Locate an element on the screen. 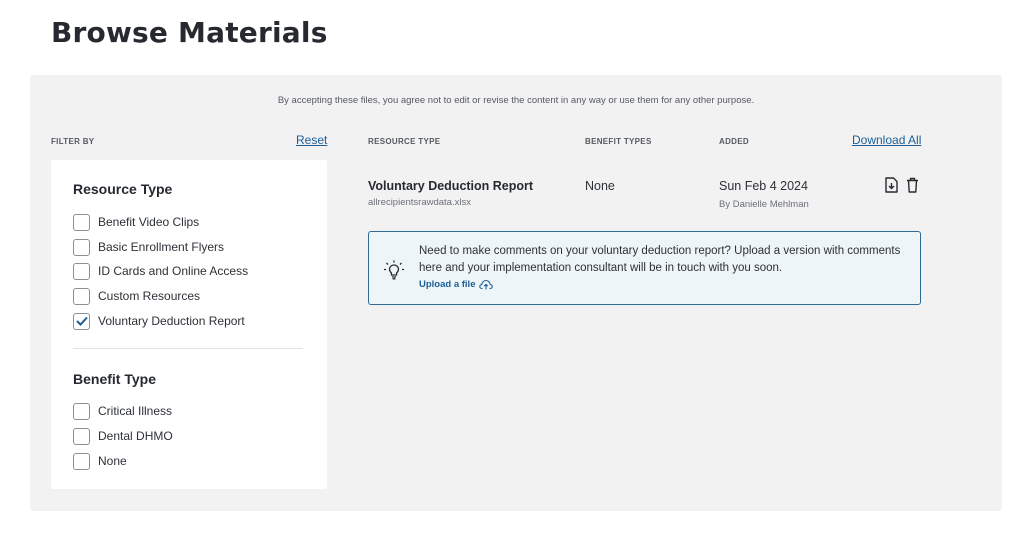  checkmark-icon is located at coordinates (81, 321).